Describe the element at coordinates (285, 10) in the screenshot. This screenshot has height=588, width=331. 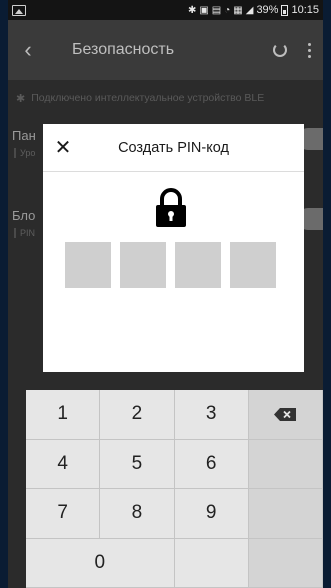
I see `battery-icon` at that location.